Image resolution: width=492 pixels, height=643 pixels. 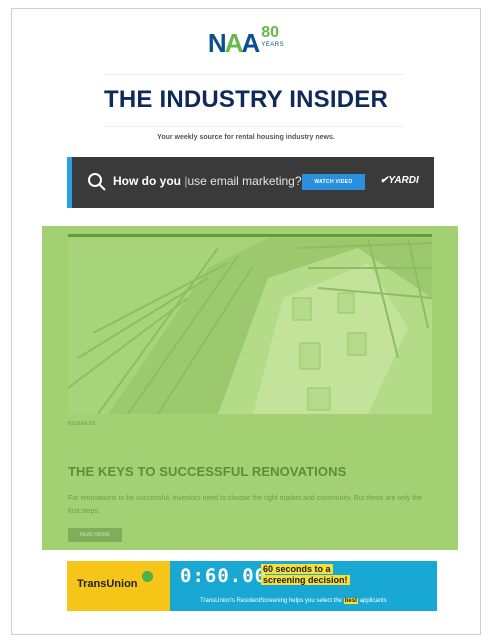 What do you see at coordinates (107, 584) in the screenshot?
I see `transunion-logo: TransUnion` at bounding box center [107, 584].